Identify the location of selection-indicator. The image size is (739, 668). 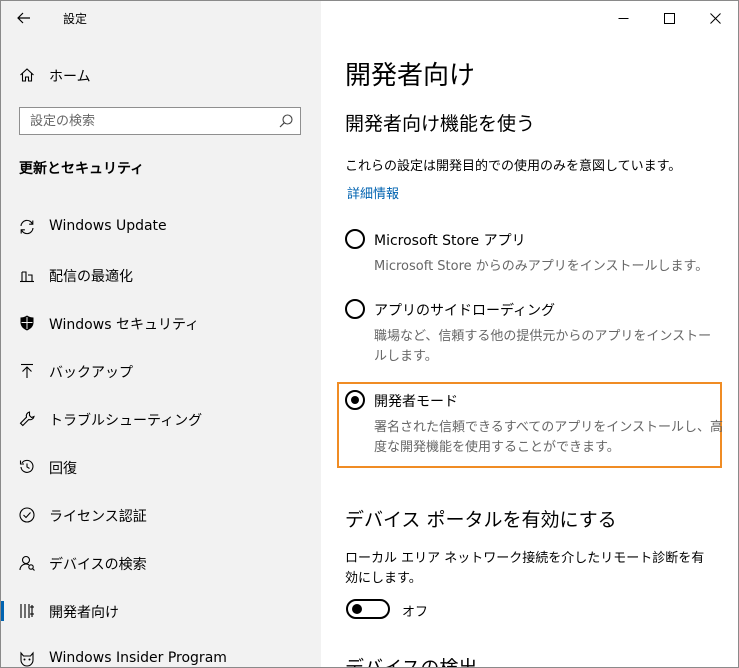
(2, 611).